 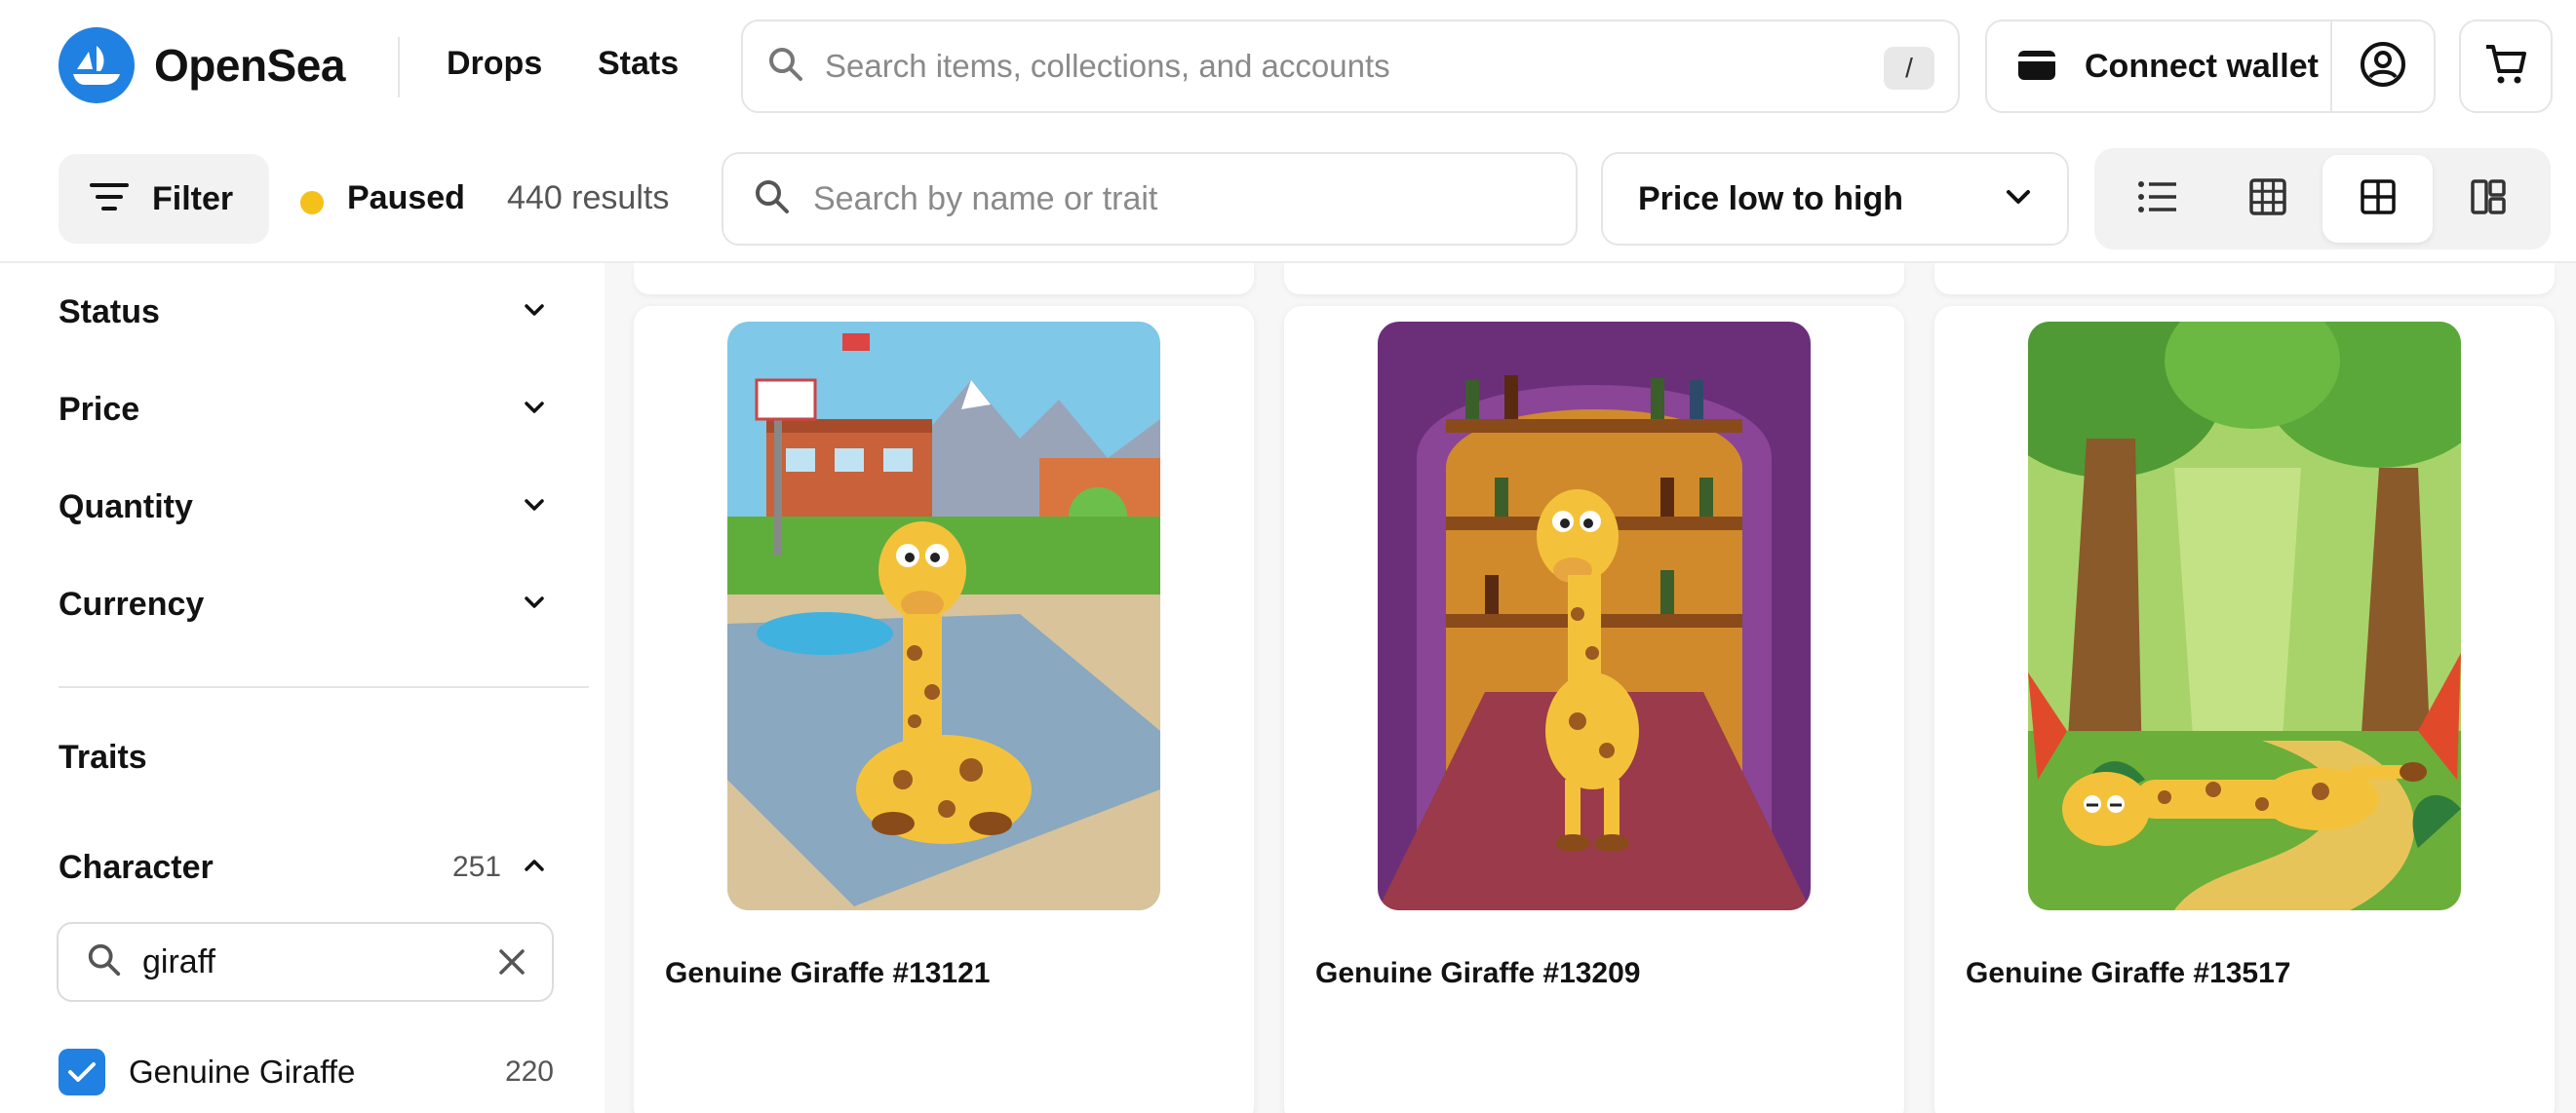 What do you see at coordinates (638, 64) in the screenshot?
I see `nav-link-stats: Stats` at bounding box center [638, 64].